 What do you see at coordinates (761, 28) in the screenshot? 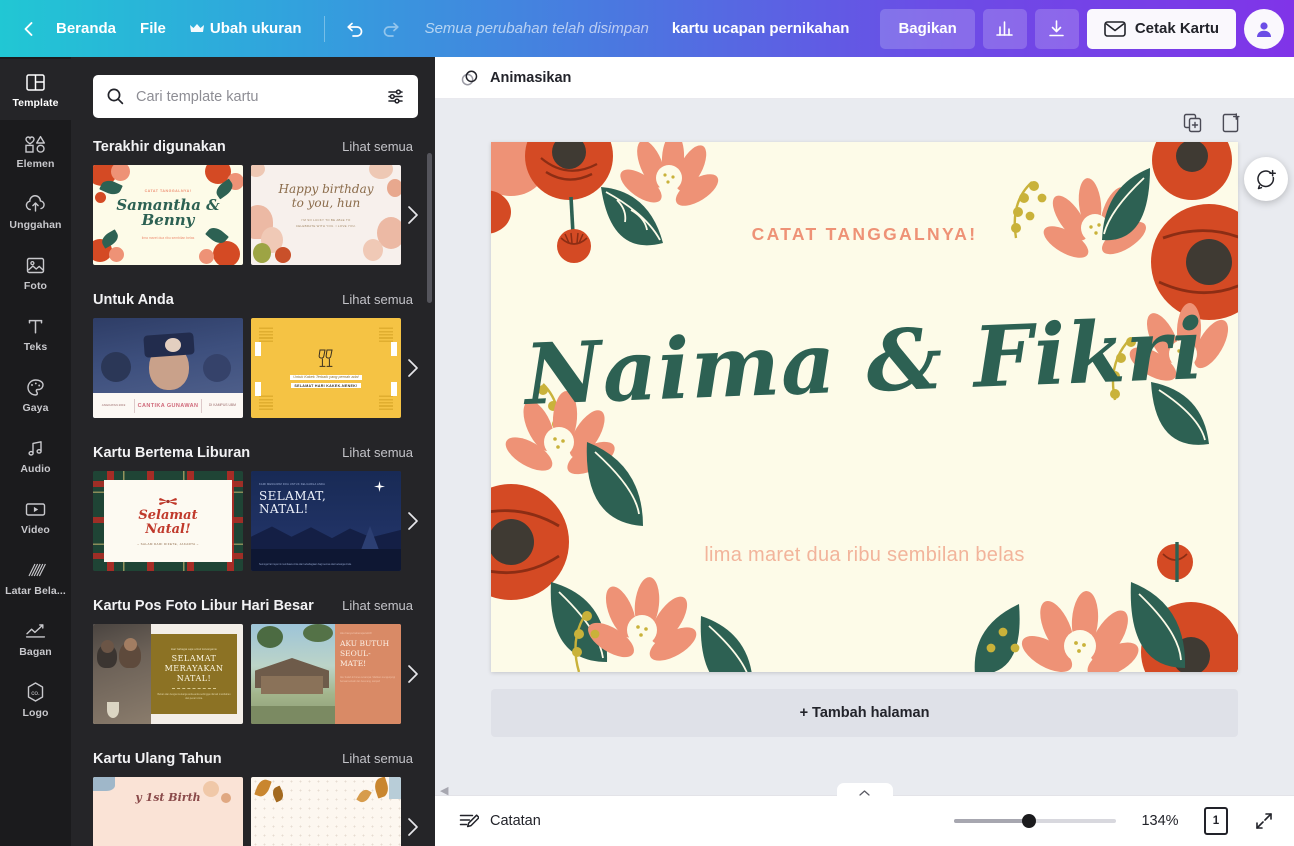
I see `document-title: kartu ucapan pernikahan` at bounding box center [761, 28].